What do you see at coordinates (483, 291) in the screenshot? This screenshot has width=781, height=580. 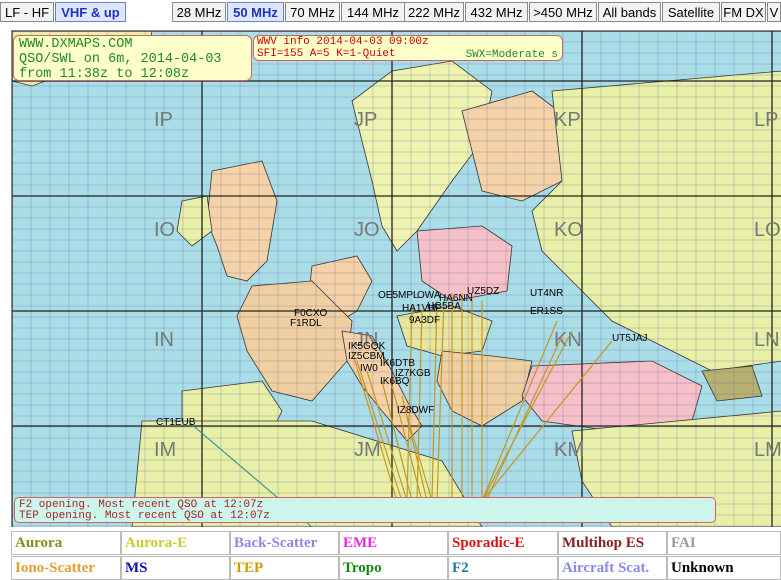 I see `station-label: UZ5DZ` at bounding box center [483, 291].